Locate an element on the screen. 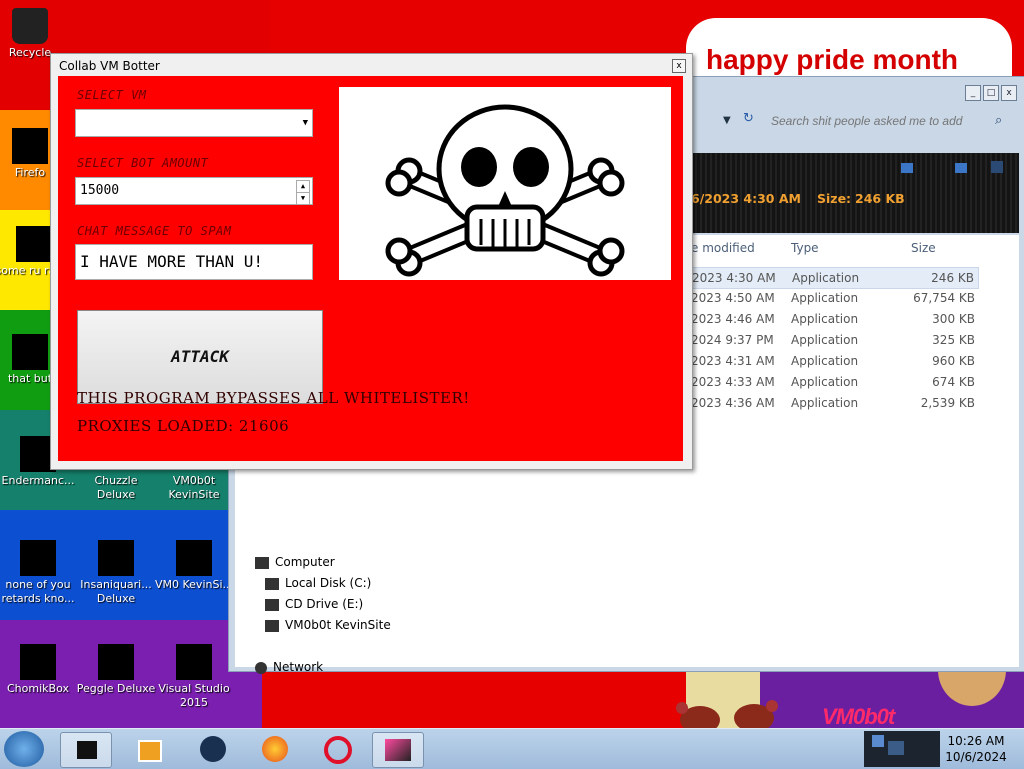 This screenshot has width=1024, height=769. desktop-icon-label: Insaniquari... Deluxe is located at coordinates (116, 591).